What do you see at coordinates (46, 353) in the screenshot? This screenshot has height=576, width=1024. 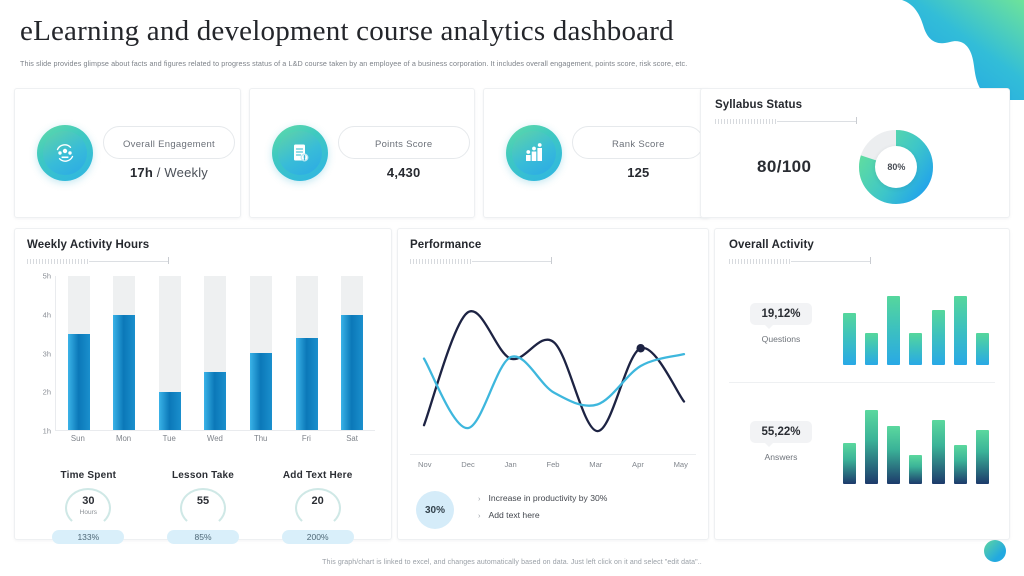 I see `y-tick-label: 3h` at bounding box center [46, 353].